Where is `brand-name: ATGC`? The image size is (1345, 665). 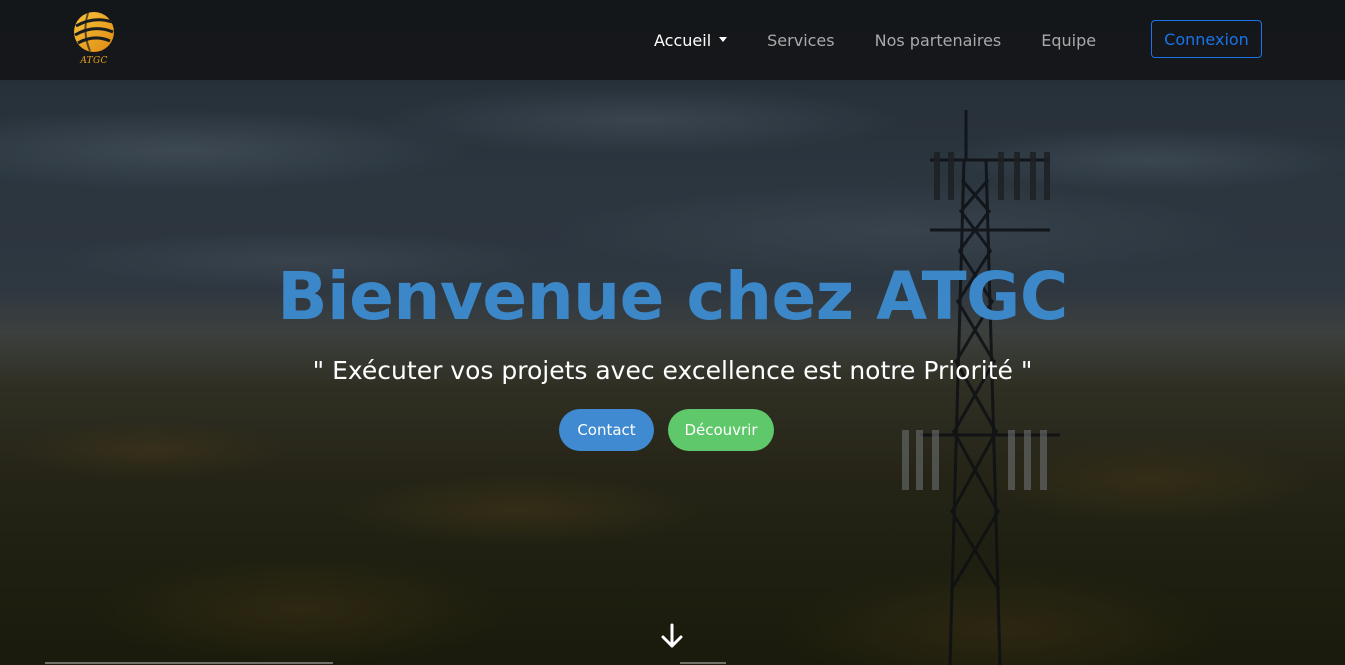
brand-name: ATGC is located at coordinates (94, 61).